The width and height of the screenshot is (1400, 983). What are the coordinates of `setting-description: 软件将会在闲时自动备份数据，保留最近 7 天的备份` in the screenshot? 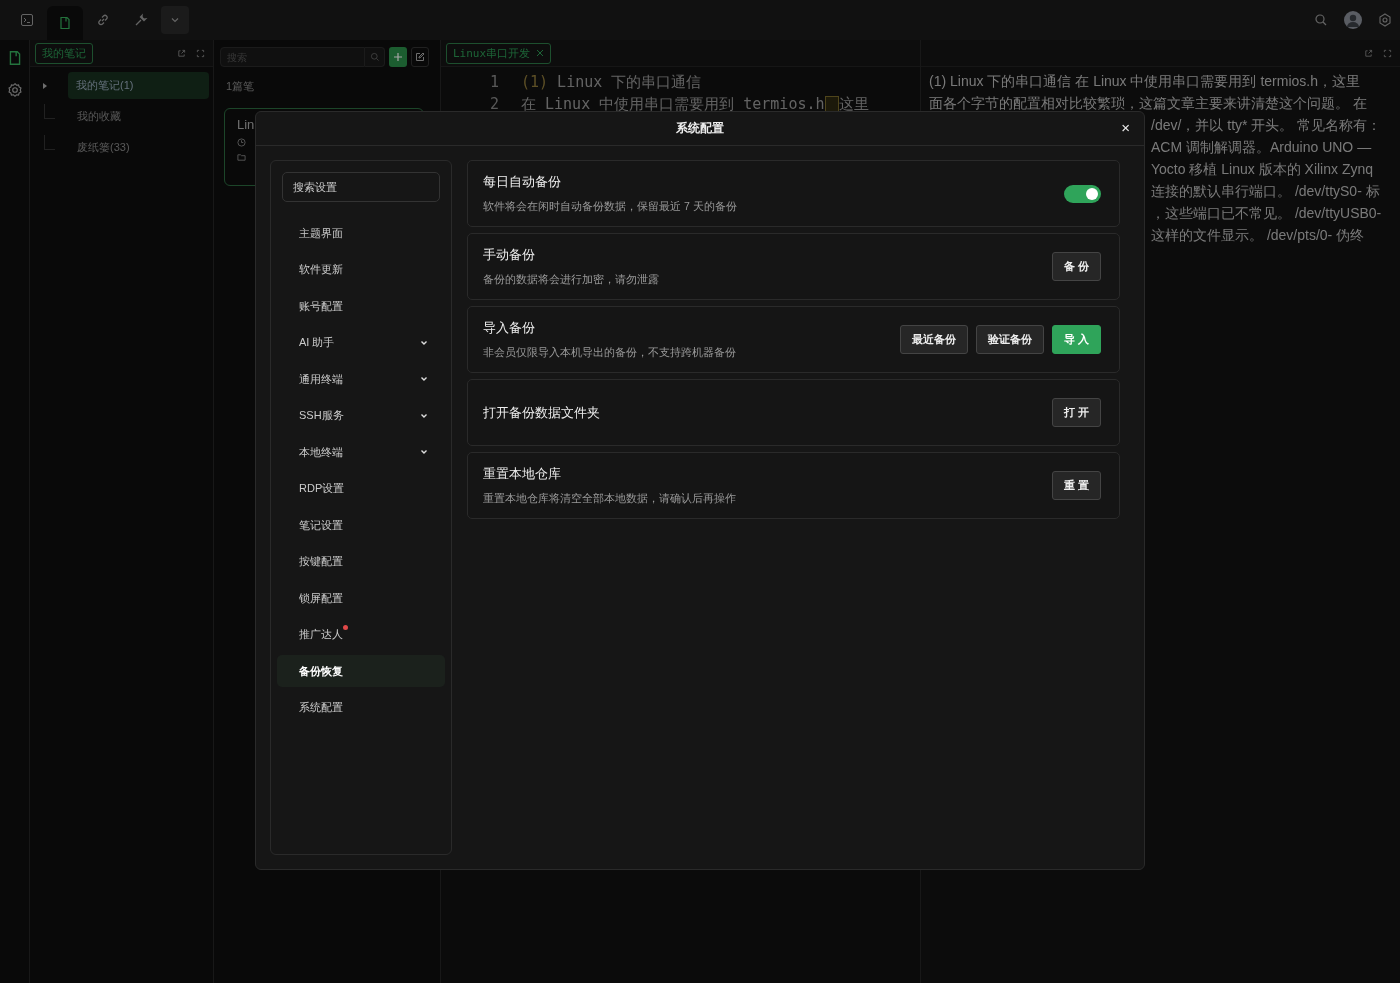 It's located at (610, 207).